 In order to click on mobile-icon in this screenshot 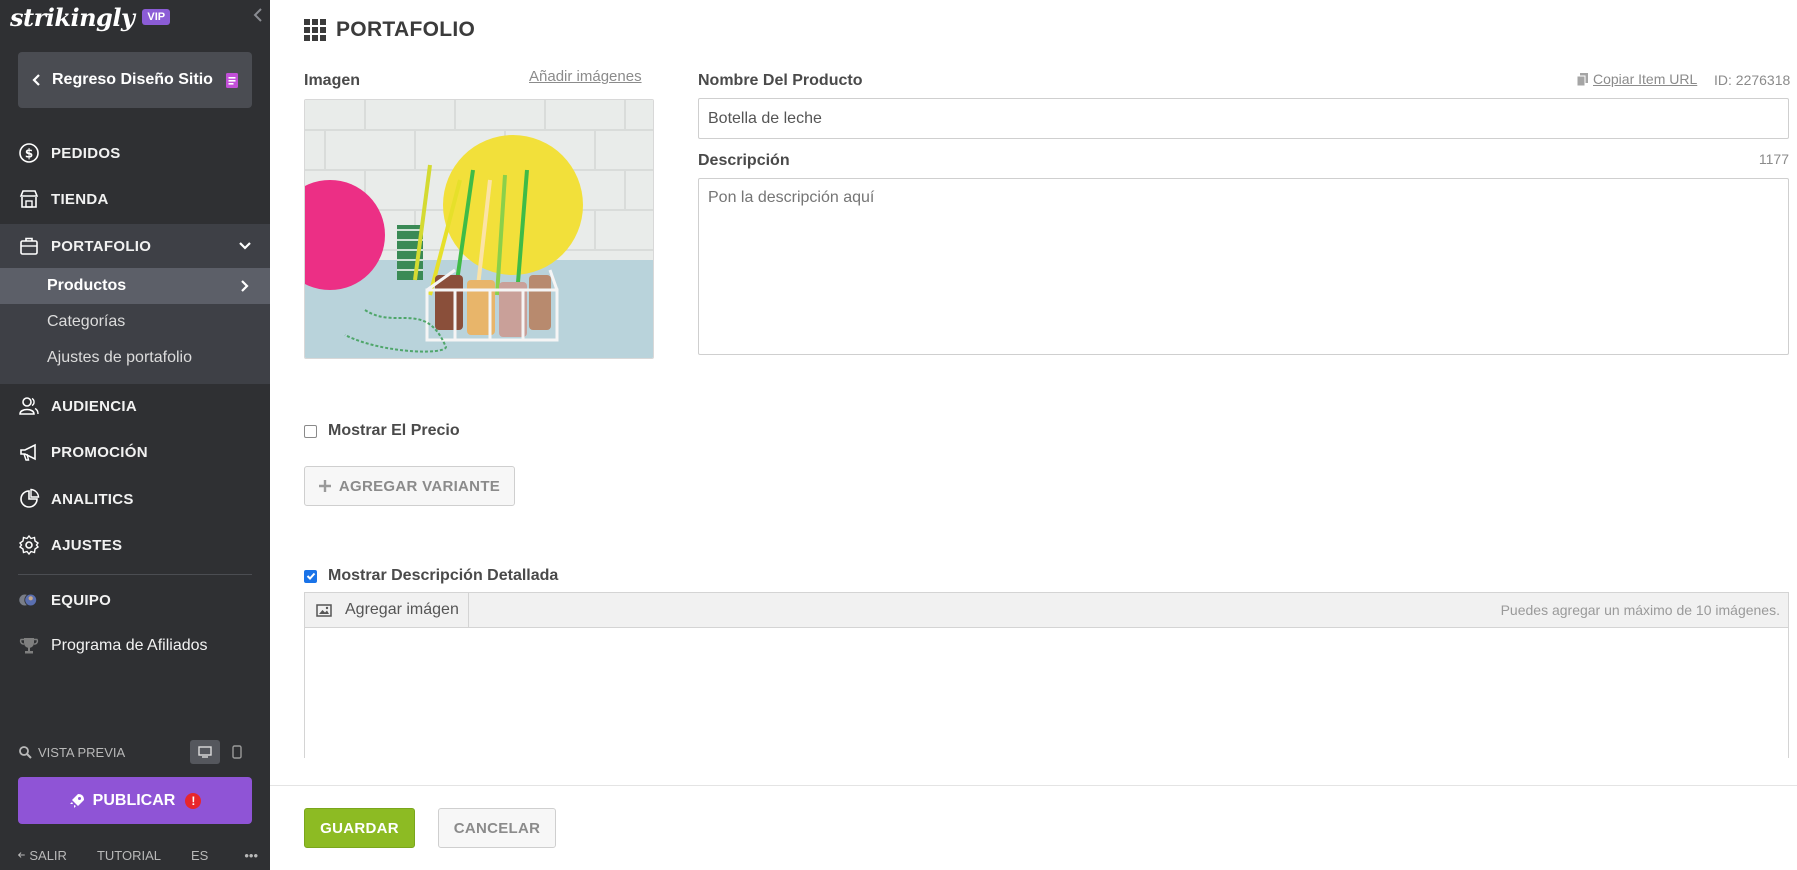, I will do `click(237, 752)`.